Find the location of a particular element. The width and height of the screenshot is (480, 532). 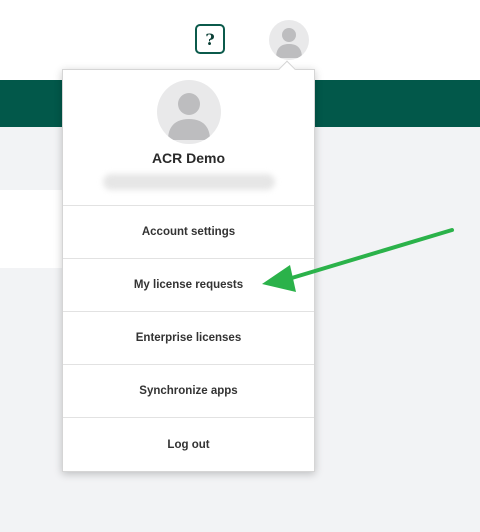

arrow-shaft is located at coordinates (368, 255).